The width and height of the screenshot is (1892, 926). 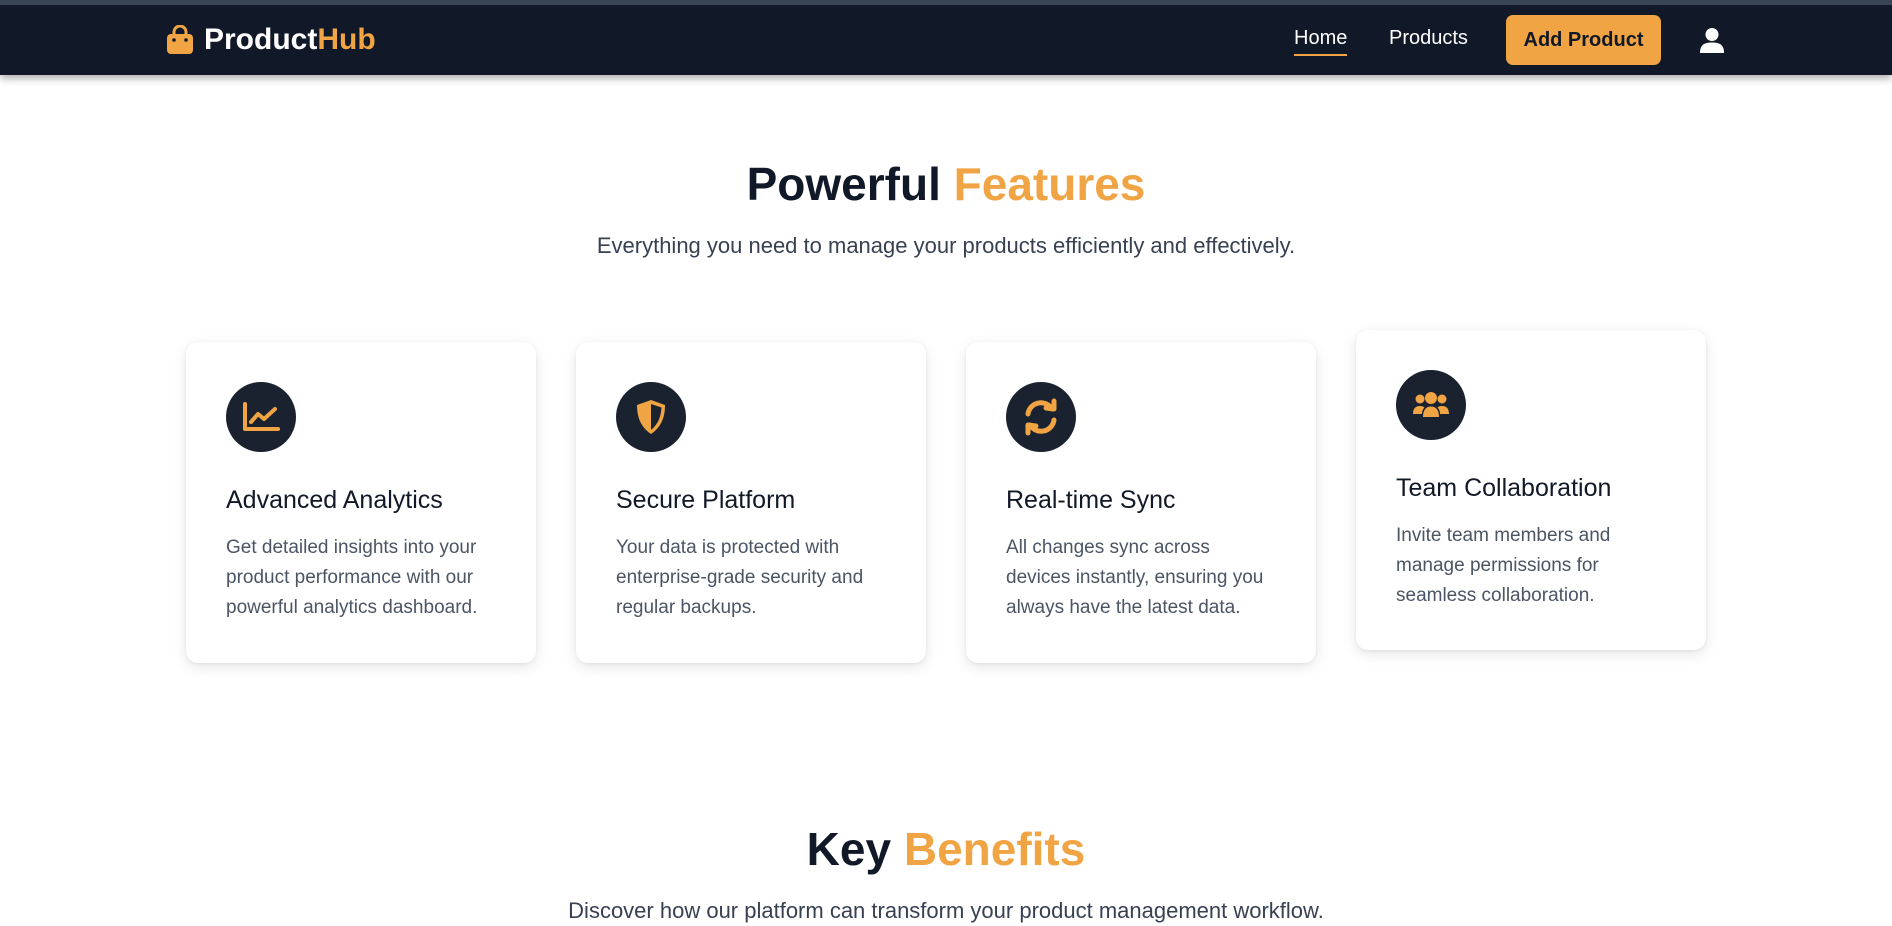 I want to click on feature-card-title: Team Collaboration, so click(x=1504, y=488).